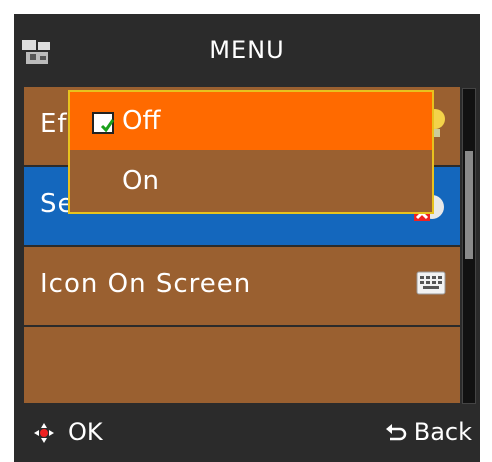 The image size is (492, 462). I want to click on menu-item-label: Icon On Screen, so click(146, 284).